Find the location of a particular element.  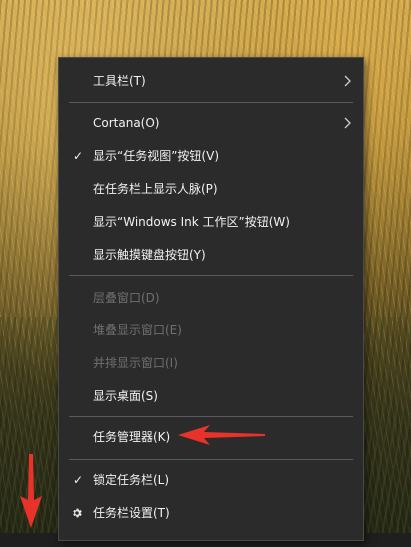

annotation-arrow-down is located at coordinates (31, 491).